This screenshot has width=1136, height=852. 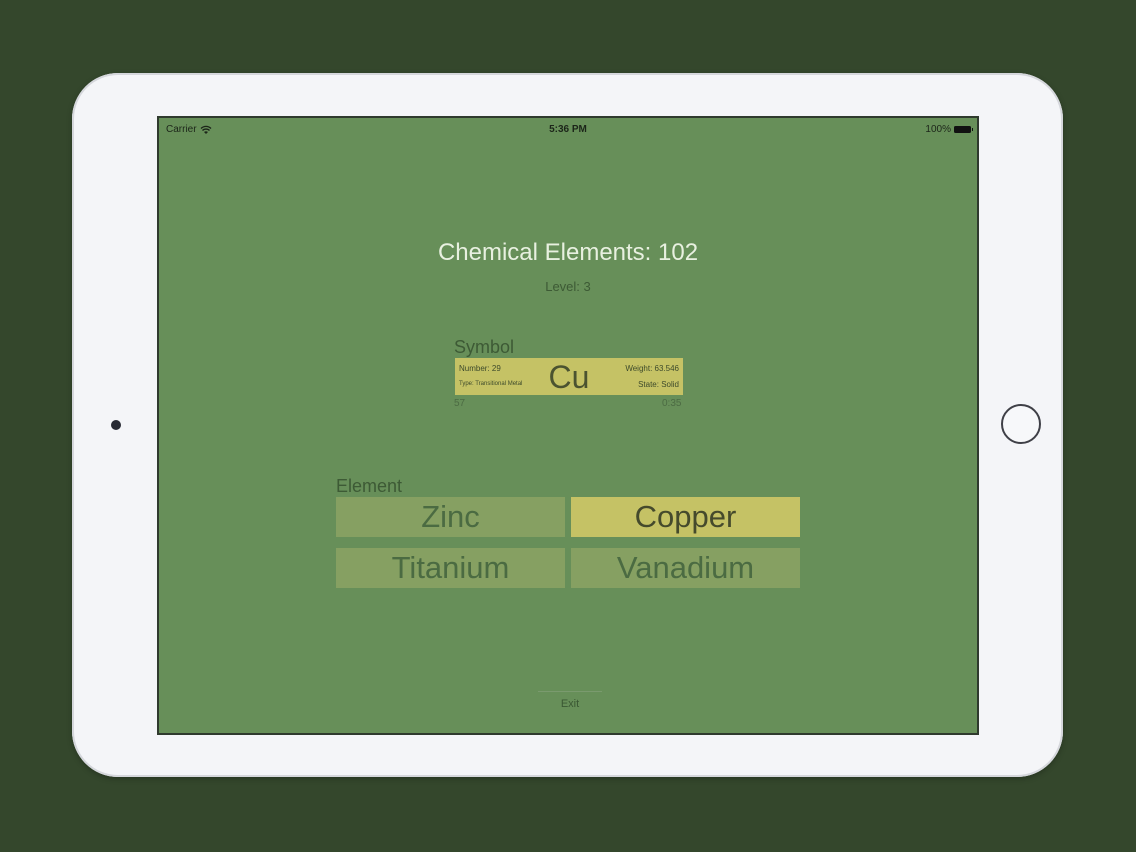 I want to click on answer-option-zinc: Zinc, so click(x=450, y=517).